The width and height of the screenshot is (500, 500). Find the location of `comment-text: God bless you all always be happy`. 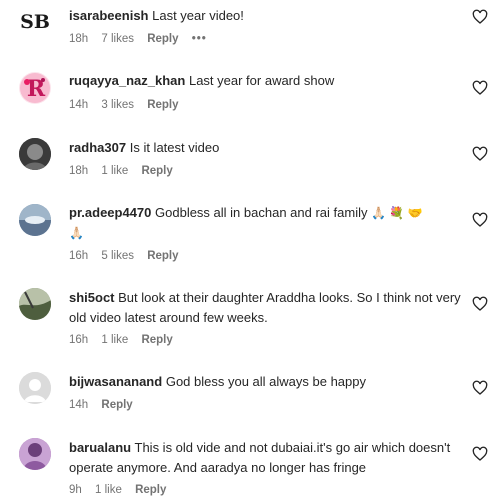

comment-text: God bless you all always be happy is located at coordinates (266, 381).